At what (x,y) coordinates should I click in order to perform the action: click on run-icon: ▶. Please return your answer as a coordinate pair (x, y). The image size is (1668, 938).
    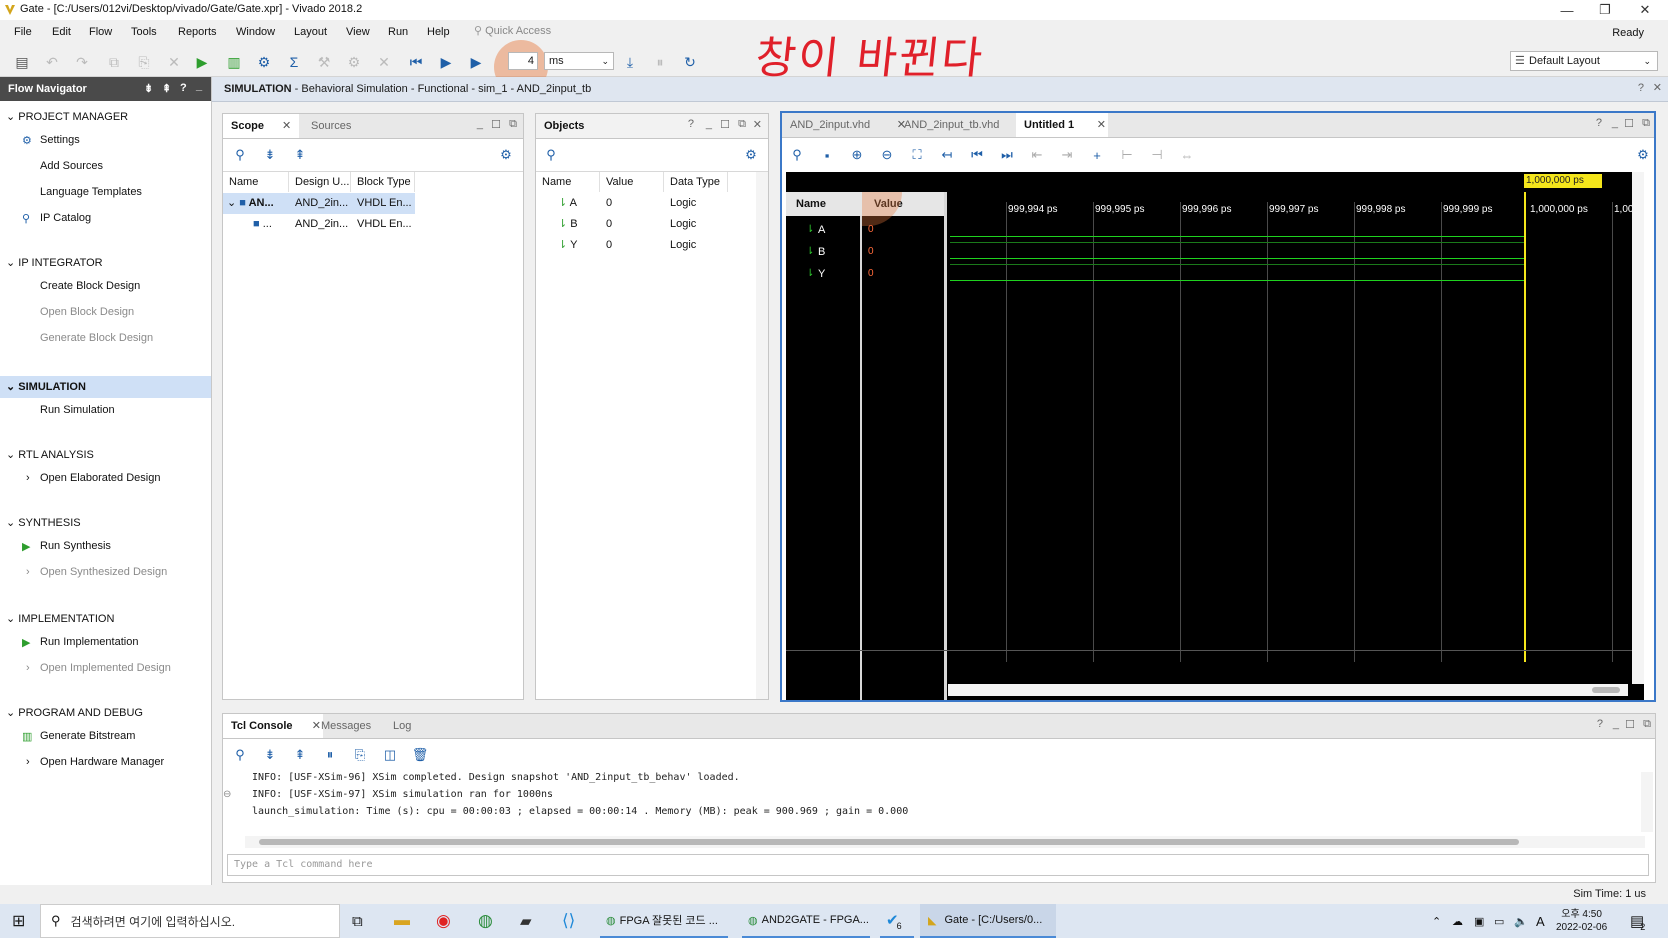
    Looking at the image, I should click on (202, 62).